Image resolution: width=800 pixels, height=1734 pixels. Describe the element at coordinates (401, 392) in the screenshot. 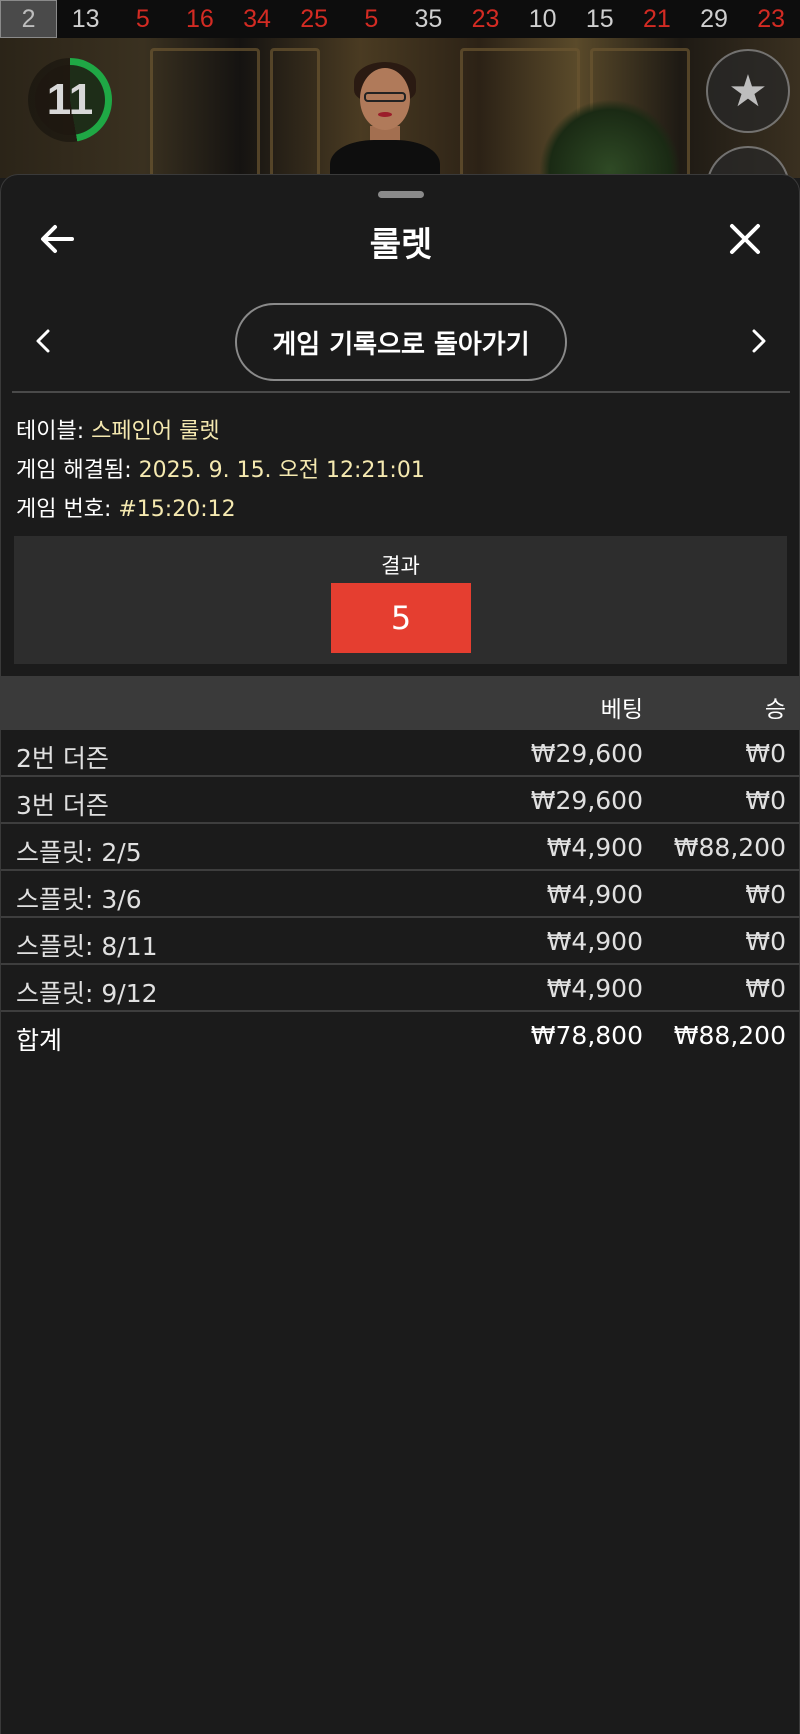

I see `divider` at that location.